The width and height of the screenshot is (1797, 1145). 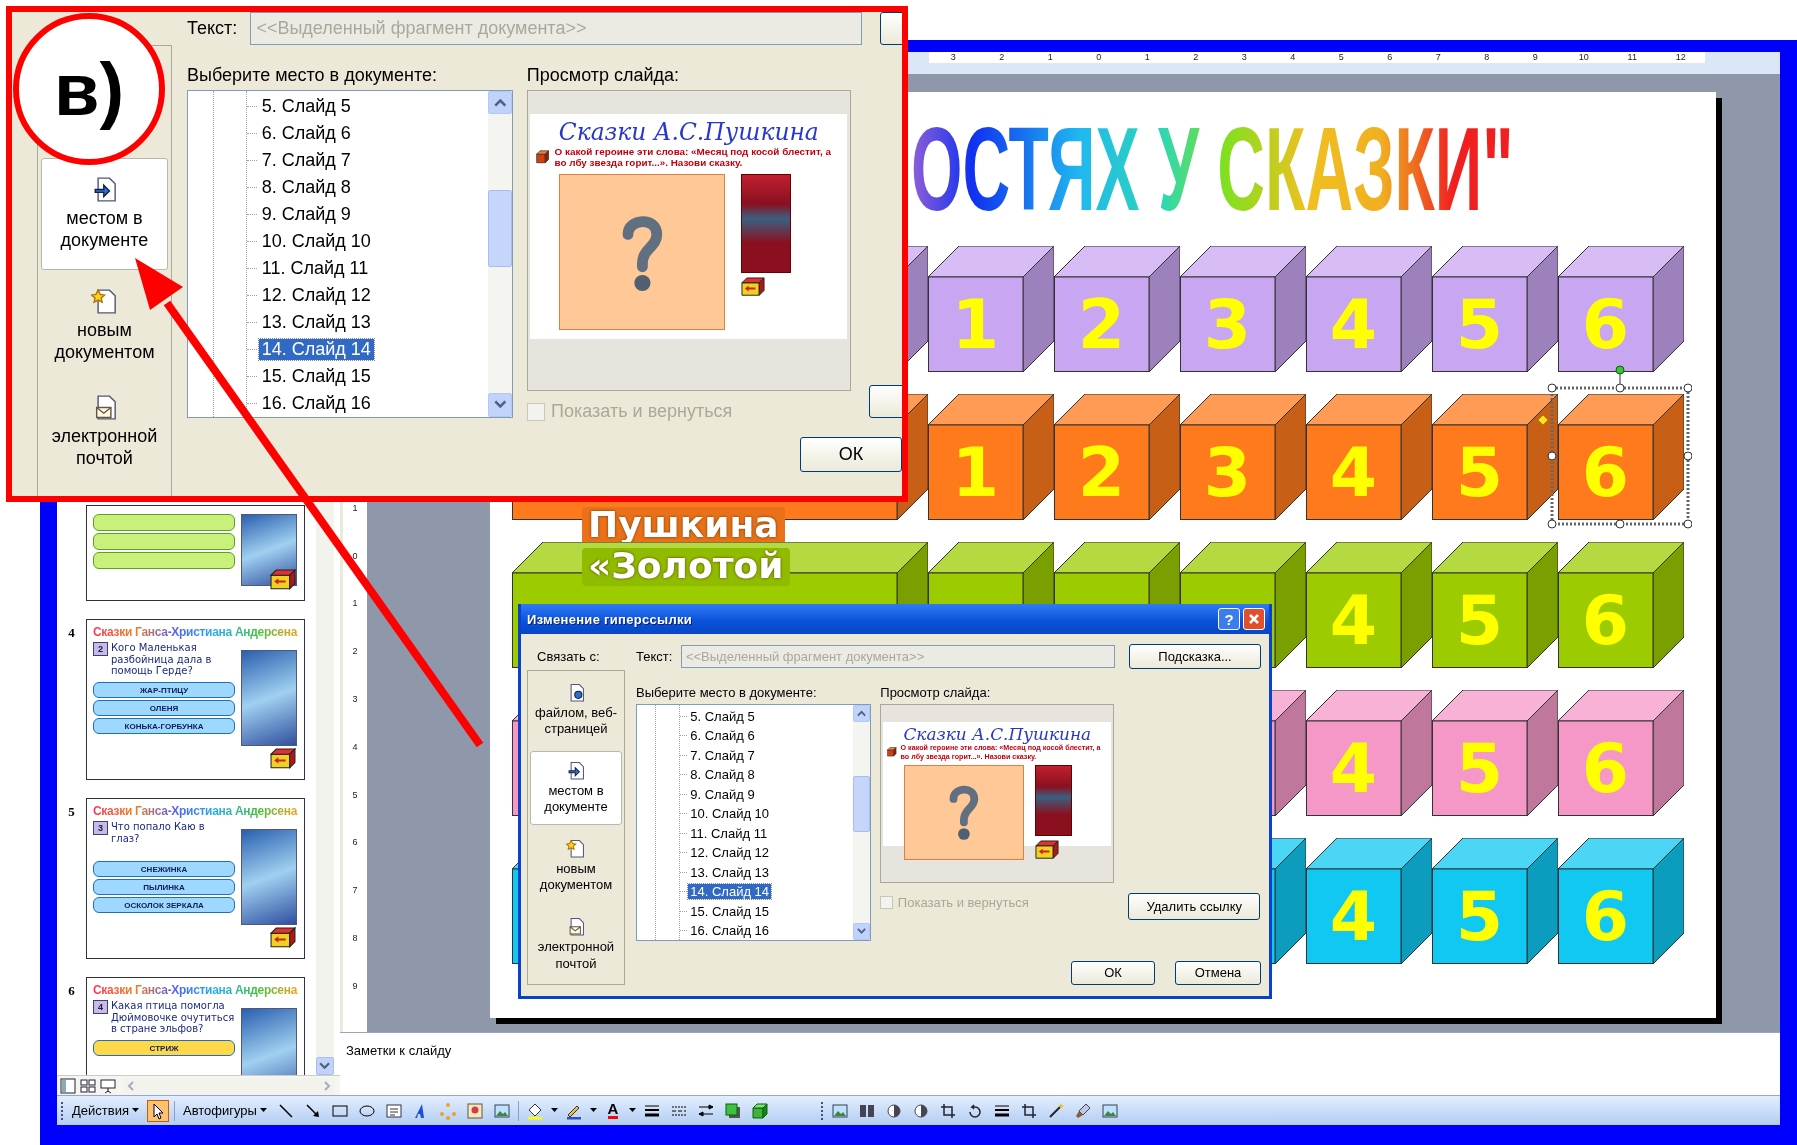 What do you see at coordinates (100, 1007) in the screenshot?
I see `question-badge: 4` at bounding box center [100, 1007].